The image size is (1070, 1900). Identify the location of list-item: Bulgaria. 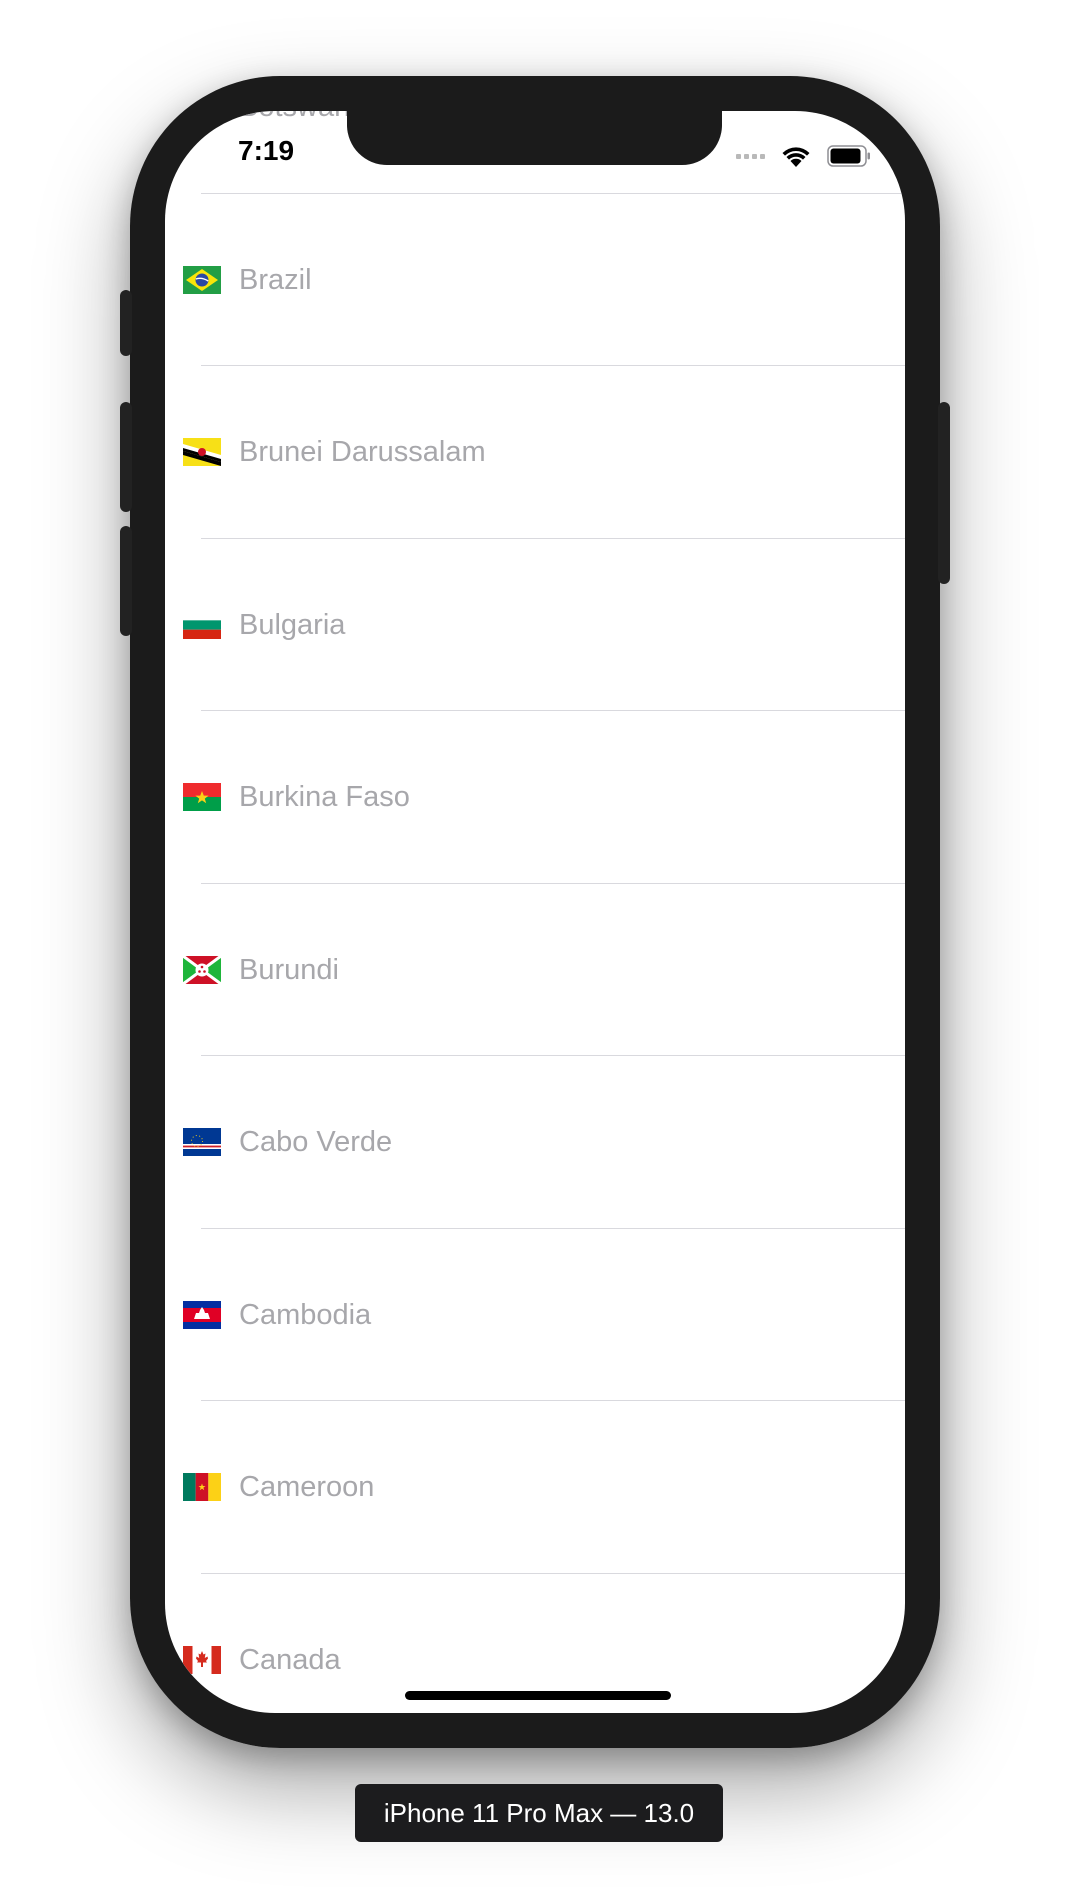
(535, 625).